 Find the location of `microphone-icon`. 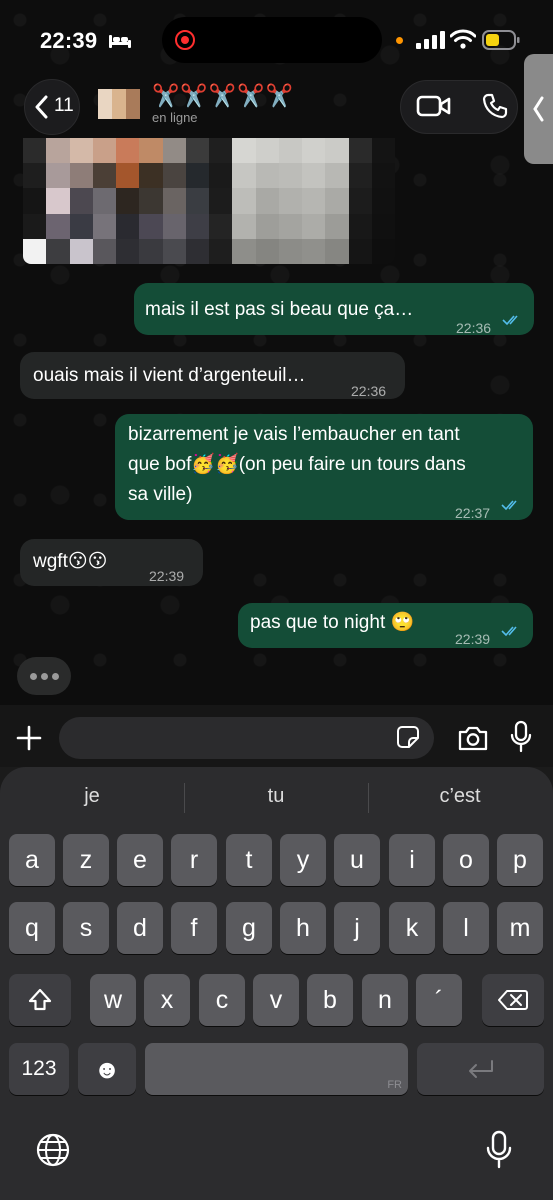

microphone-icon is located at coordinates (521, 737).